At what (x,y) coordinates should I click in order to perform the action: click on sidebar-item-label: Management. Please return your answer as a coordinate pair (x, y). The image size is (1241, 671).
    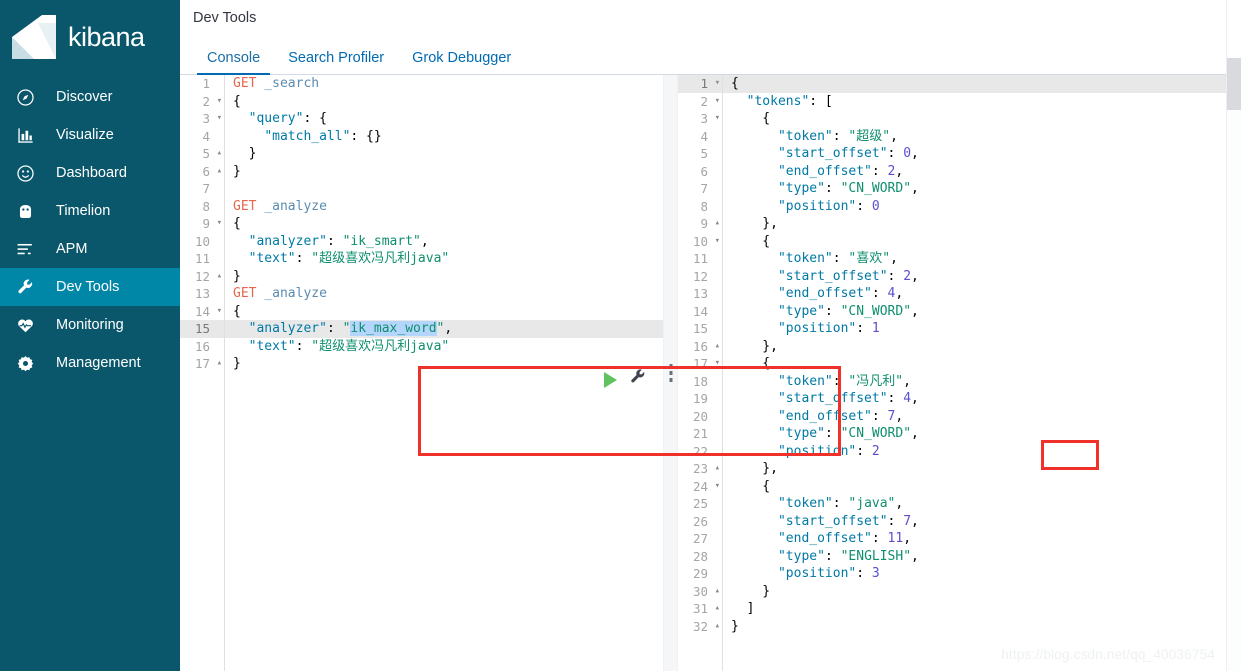
    Looking at the image, I should click on (98, 363).